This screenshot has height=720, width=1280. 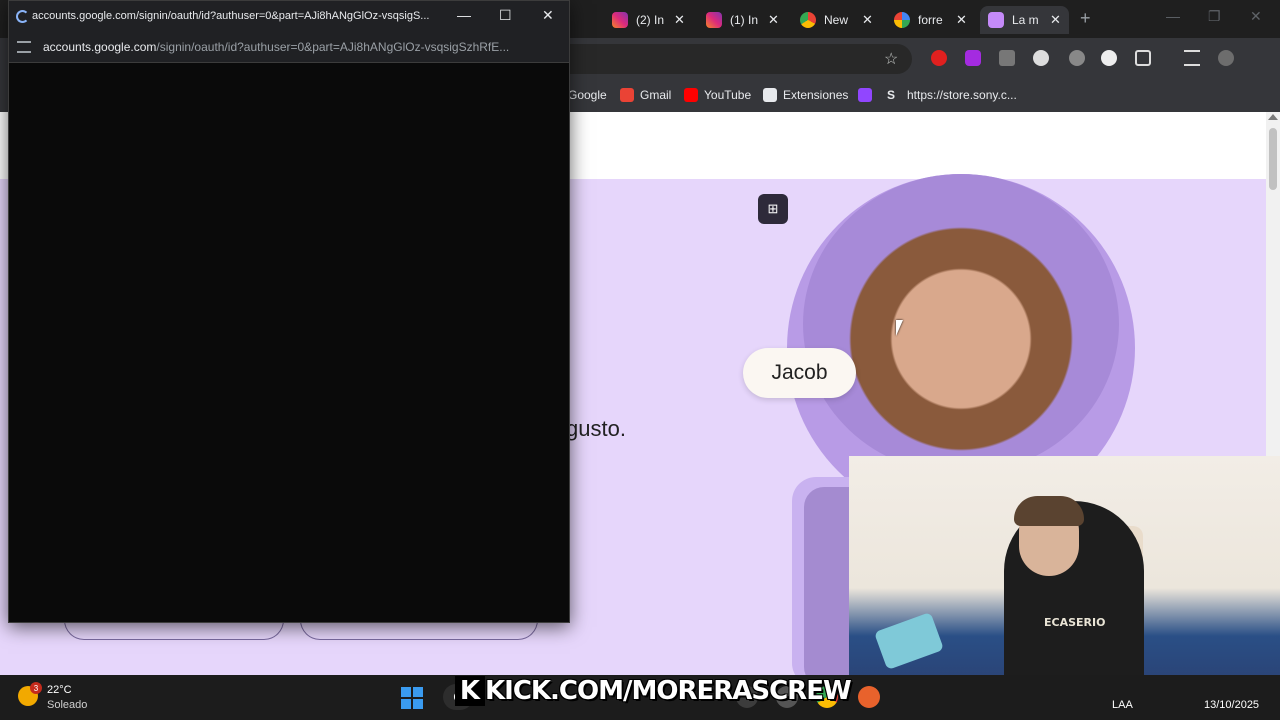 I want to click on language-indicator: LAA, so click(x=1122, y=705).